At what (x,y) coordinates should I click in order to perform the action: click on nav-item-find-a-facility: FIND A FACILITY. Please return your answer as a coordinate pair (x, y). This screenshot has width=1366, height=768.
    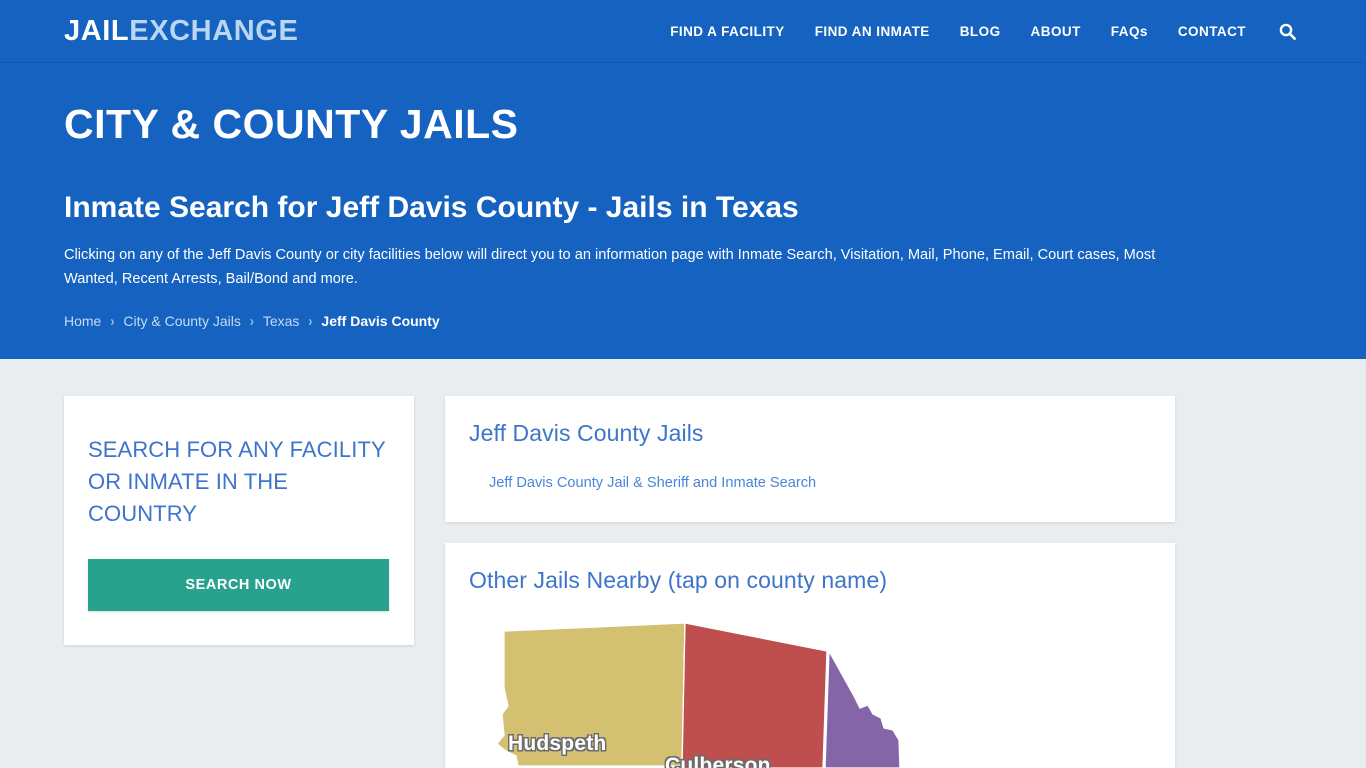
    Looking at the image, I should click on (727, 31).